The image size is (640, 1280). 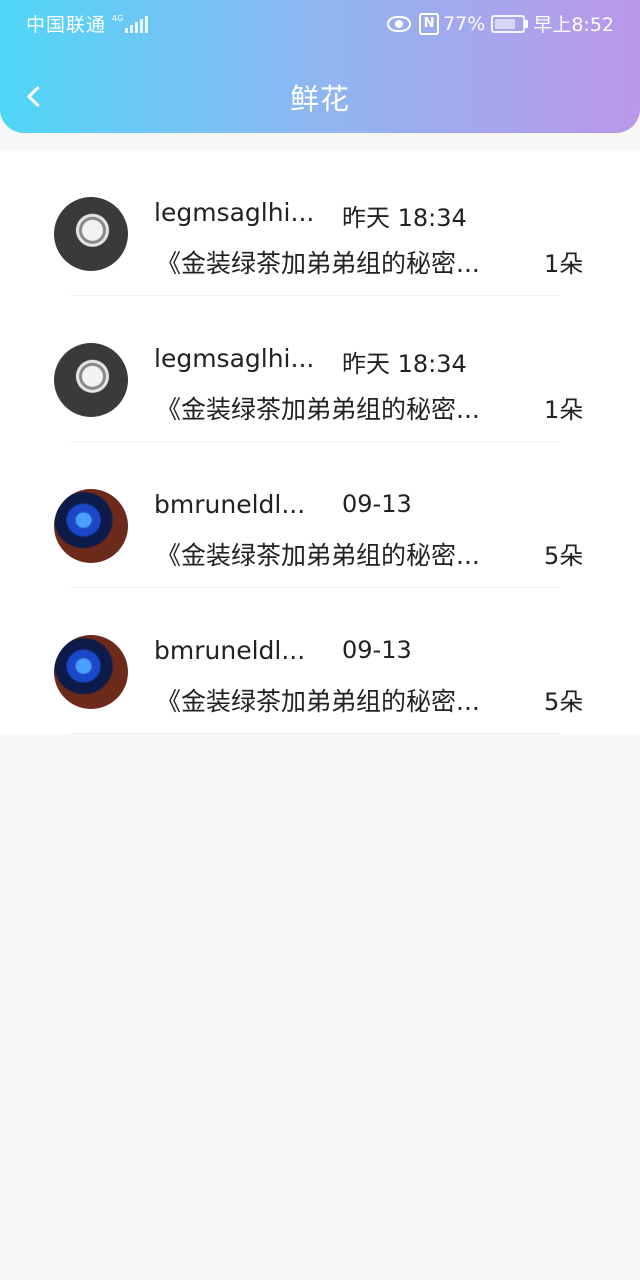 I want to click on status-right: N 77% 早上8:52, so click(x=500, y=23).